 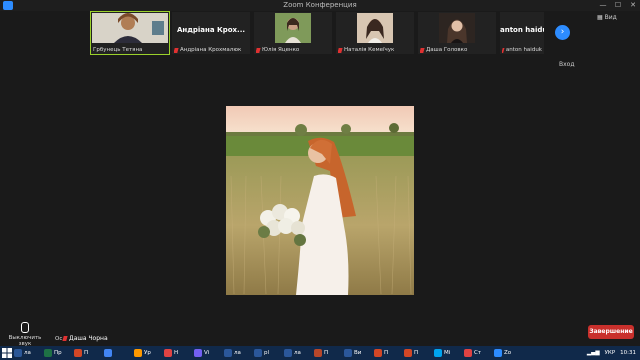 What do you see at coordinates (358, 353) in the screenshot?
I see `app-label: Ви` at bounding box center [358, 353].